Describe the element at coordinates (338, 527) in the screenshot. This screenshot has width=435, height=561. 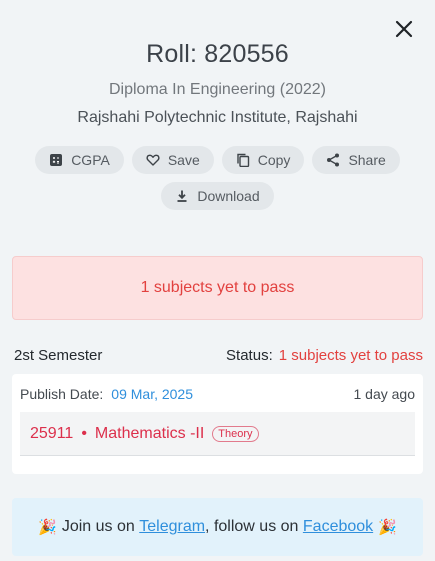
I see `facebook-link: Facebook` at that location.